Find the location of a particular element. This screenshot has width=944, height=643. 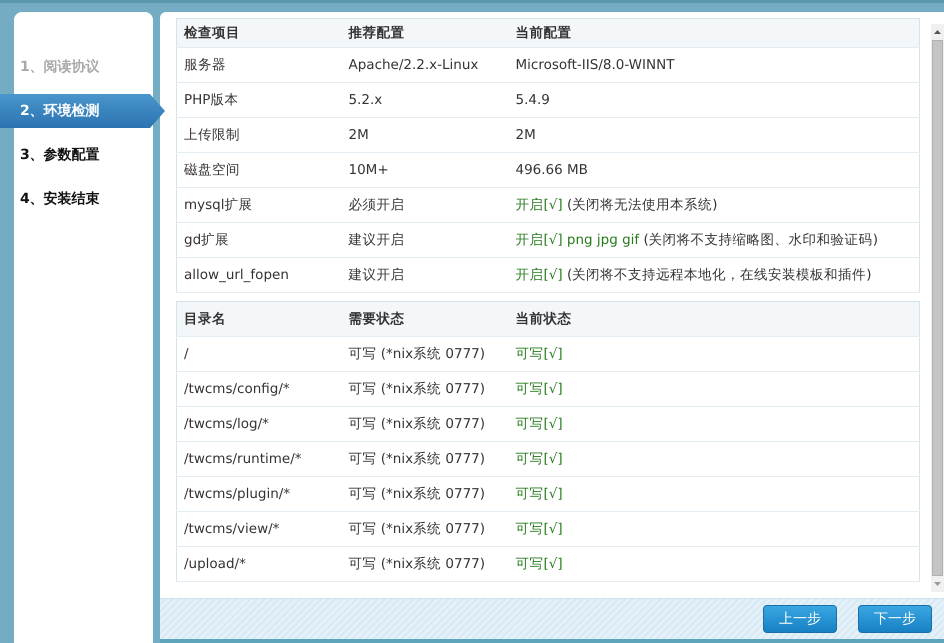

note-text: (关闭将无法使用本系统) is located at coordinates (642, 204).